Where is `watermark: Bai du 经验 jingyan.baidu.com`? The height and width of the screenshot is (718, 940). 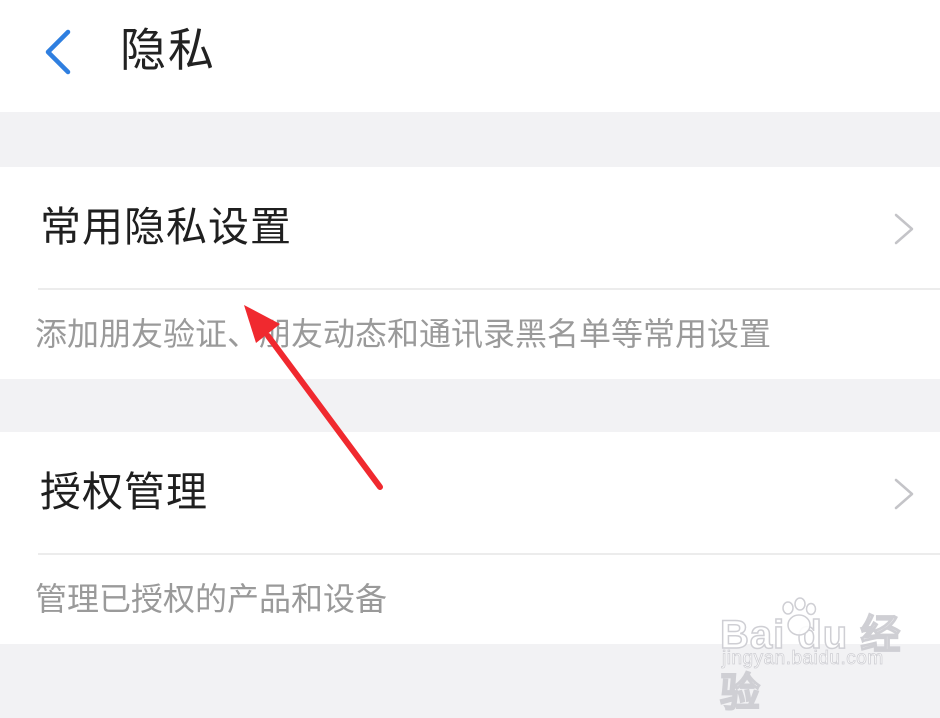 watermark: Bai du 经验 jingyan.baidu.com is located at coordinates (819, 656).